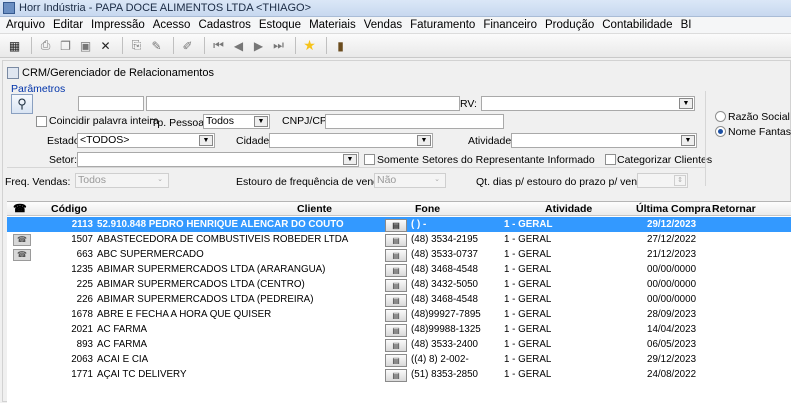  Describe the element at coordinates (569, 25) in the screenshot. I see `menu-item-10: Produção` at that location.